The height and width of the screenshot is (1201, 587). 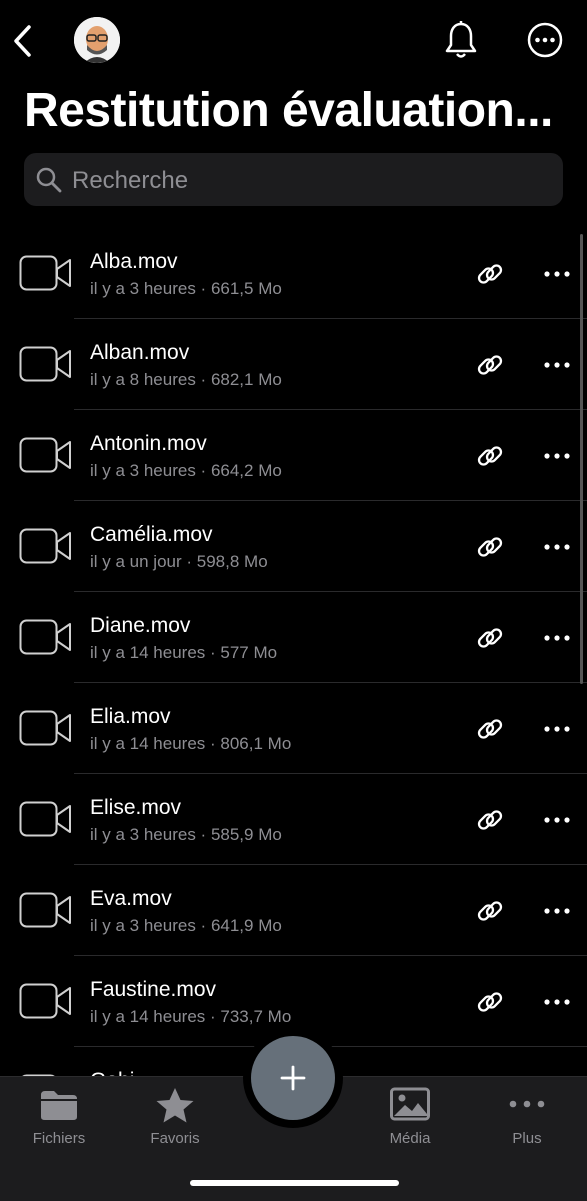 I want to click on file-name: Antonin.mov, so click(x=148, y=443).